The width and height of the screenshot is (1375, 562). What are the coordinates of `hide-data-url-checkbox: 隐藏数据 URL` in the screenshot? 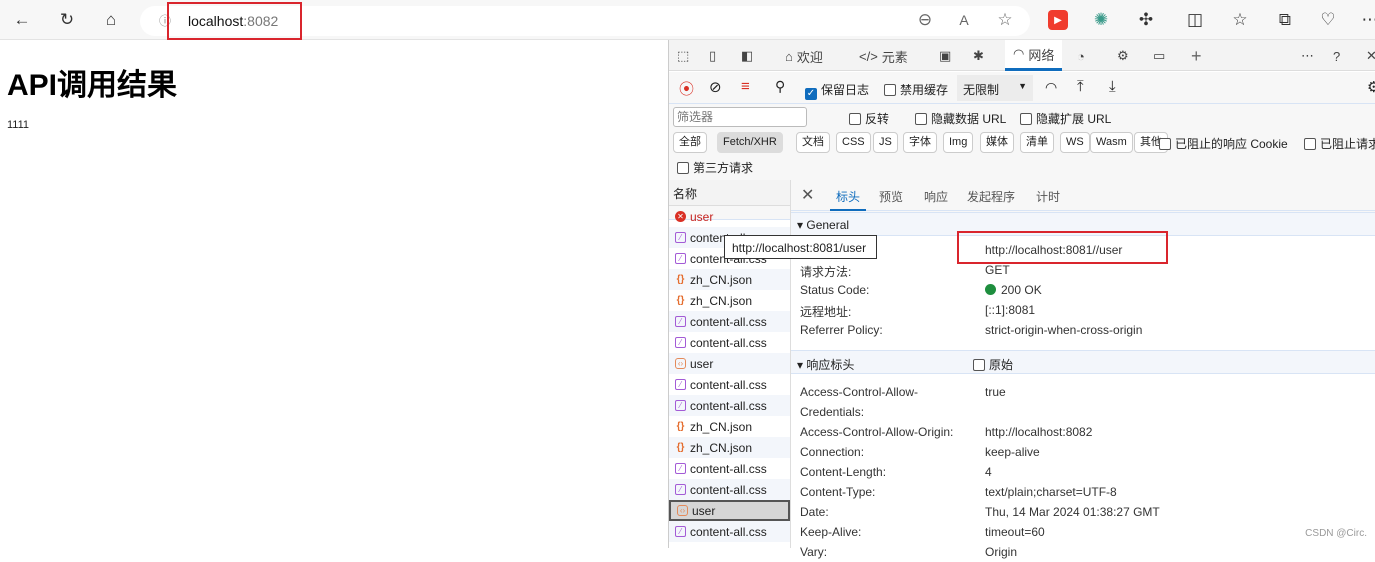 It's located at (960, 118).